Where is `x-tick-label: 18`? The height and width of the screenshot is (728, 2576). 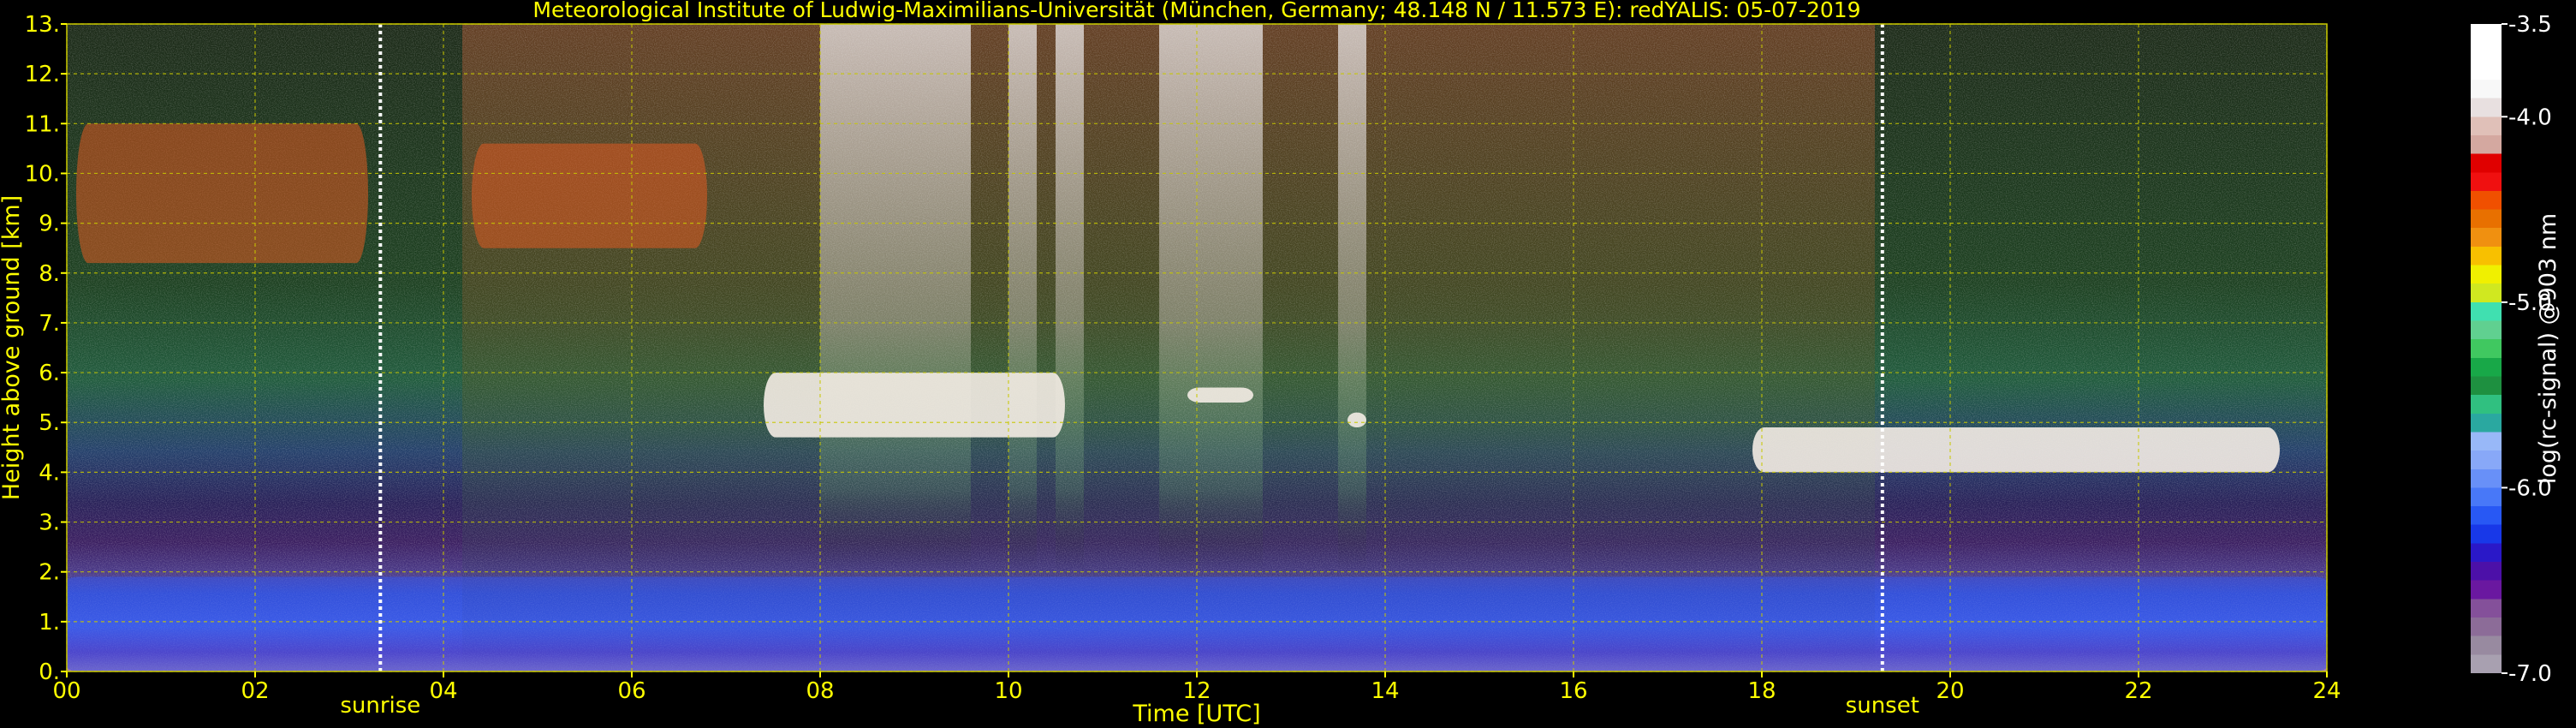 x-tick-label: 18 is located at coordinates (1762, 691).